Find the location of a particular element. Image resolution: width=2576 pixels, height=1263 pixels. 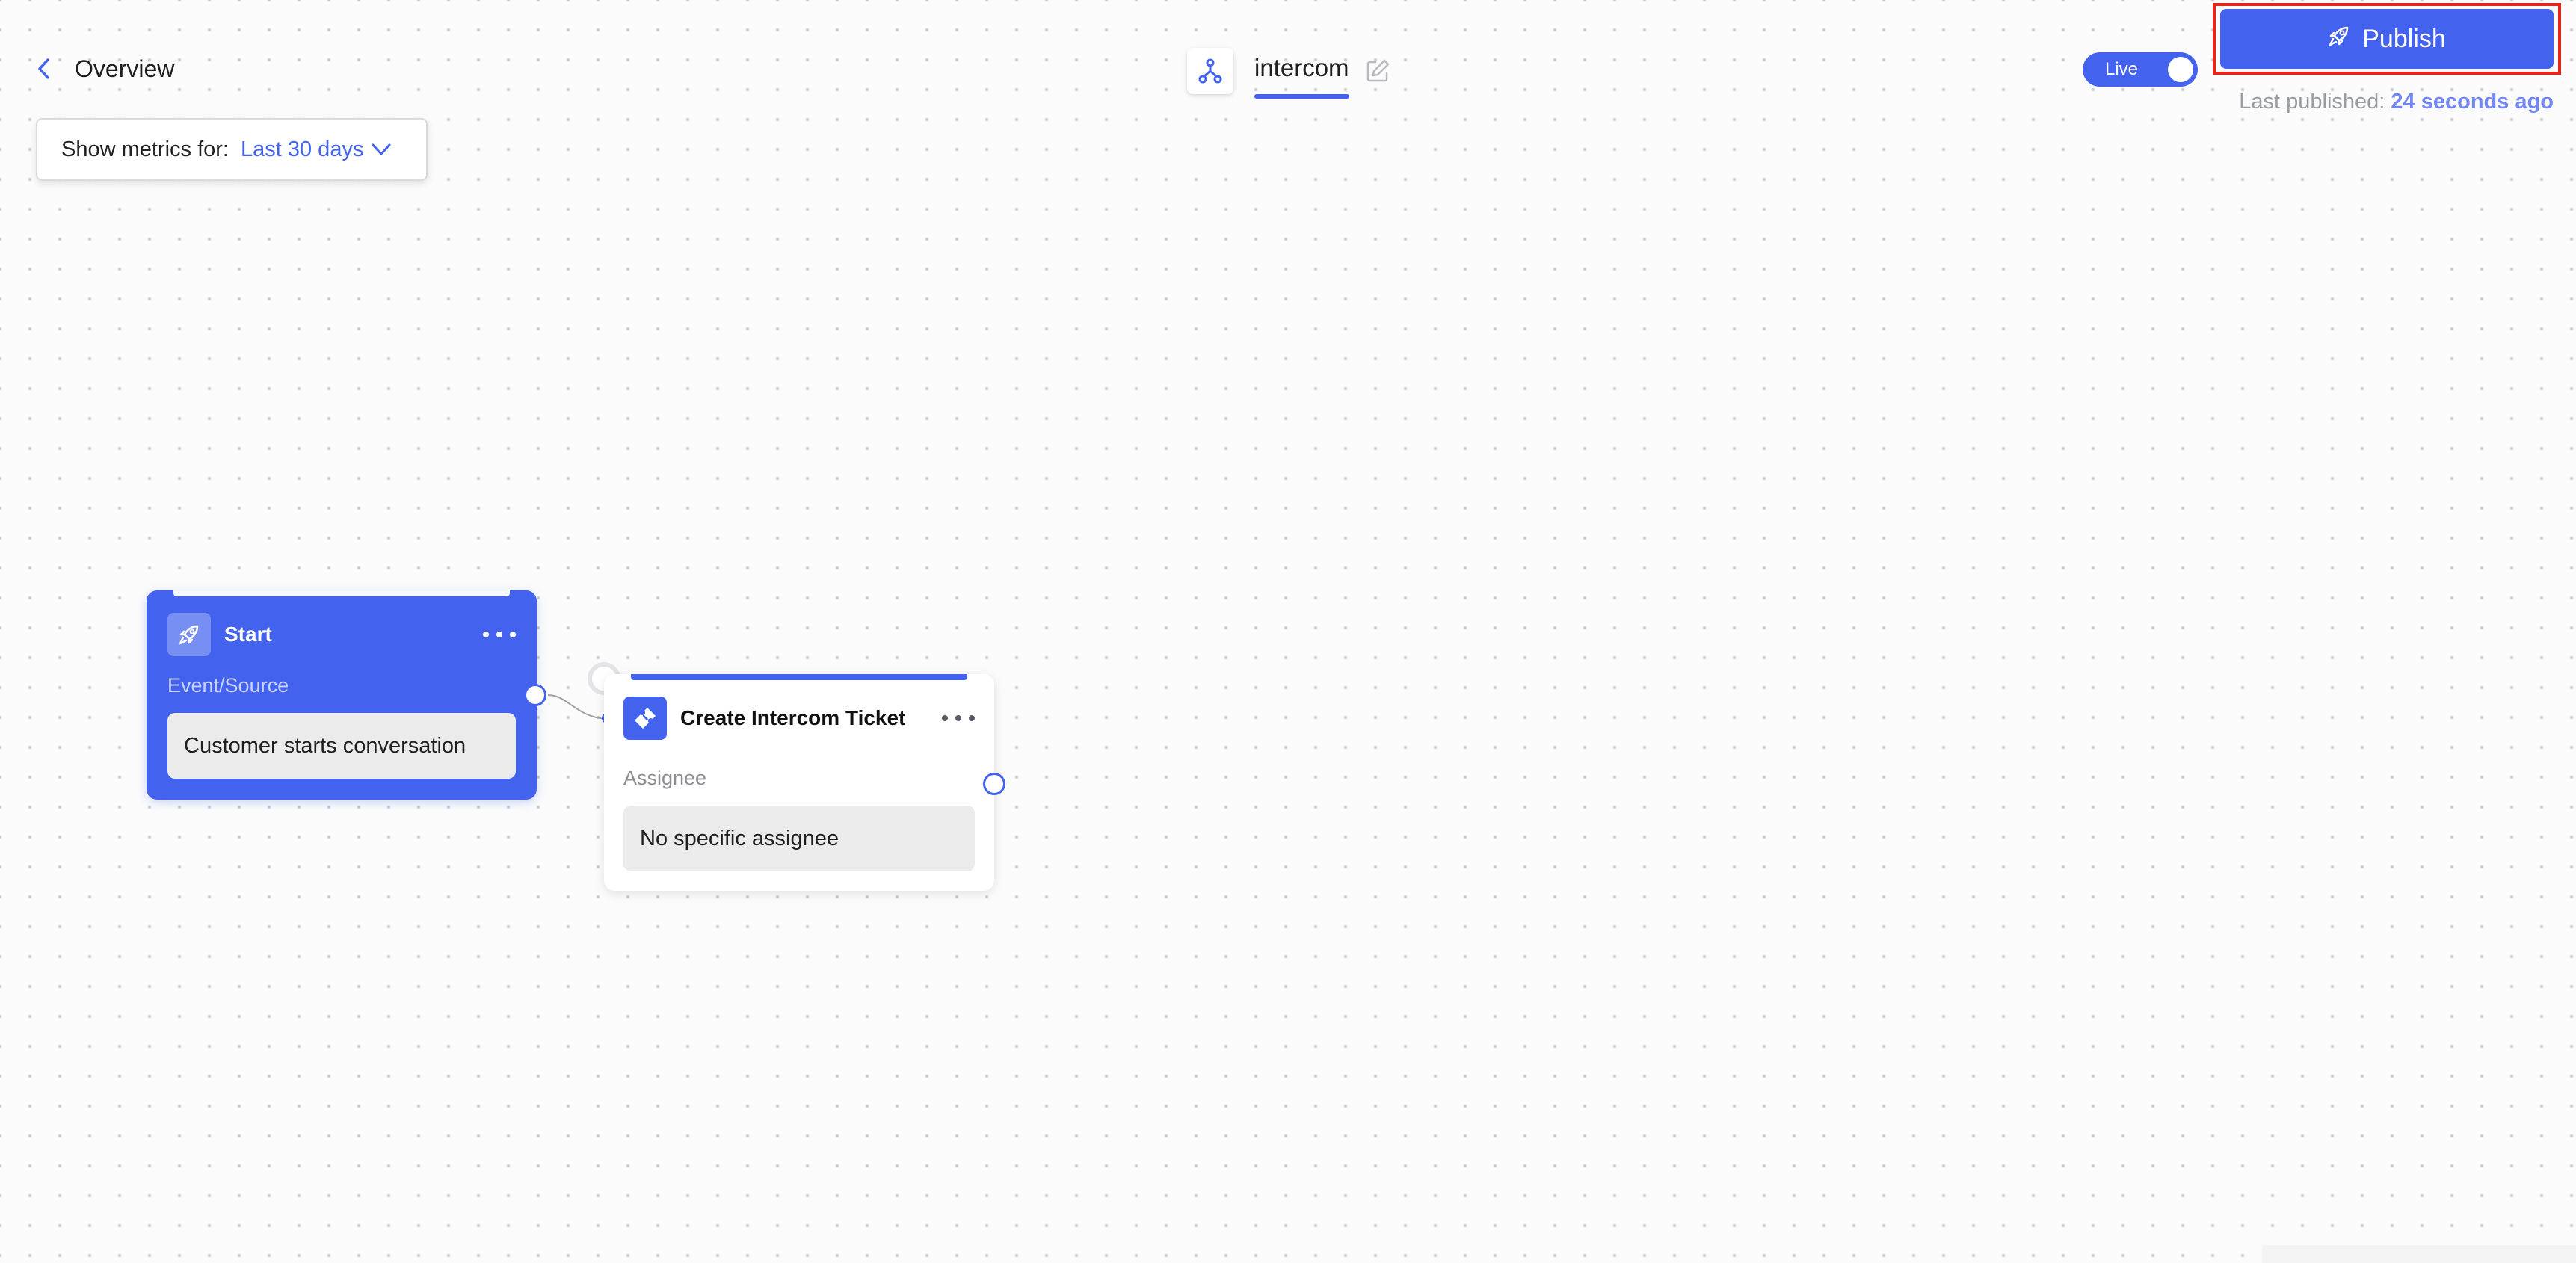

ticket-node-title: Create Intercom Ticket is located at coordinates (793, 717).